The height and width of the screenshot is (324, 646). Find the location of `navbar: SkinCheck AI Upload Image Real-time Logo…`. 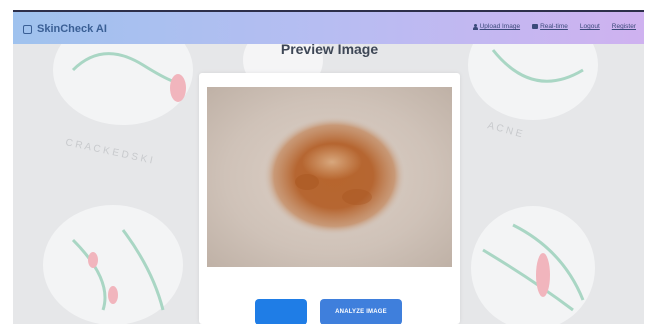

navbar: SkinCheck AI Upload Image Real-time Logo… is located at coordinates (328, 27).